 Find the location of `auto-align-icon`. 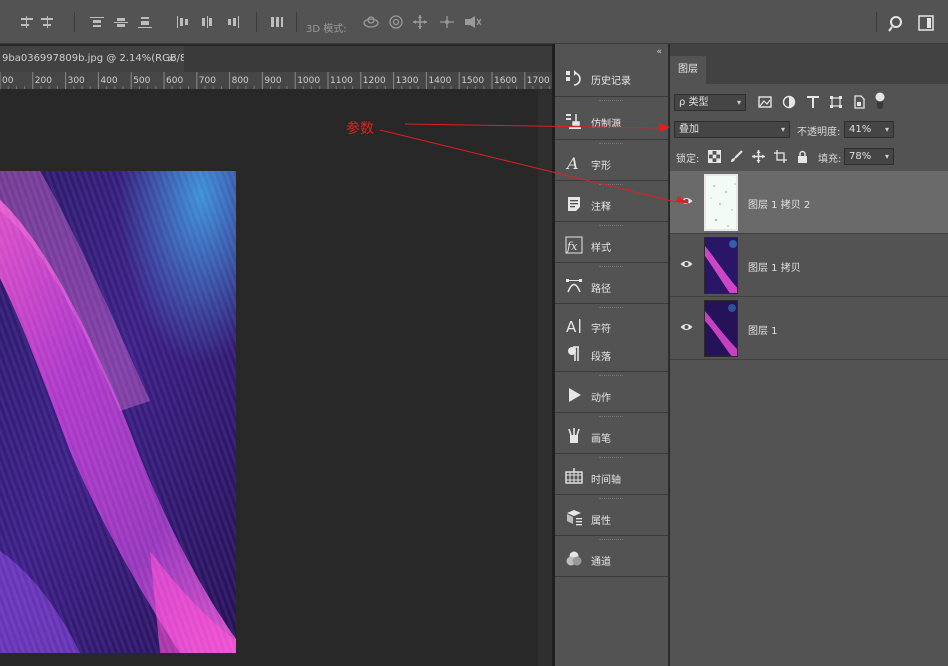

auto-align-icon is located at coordinates (277, 22).